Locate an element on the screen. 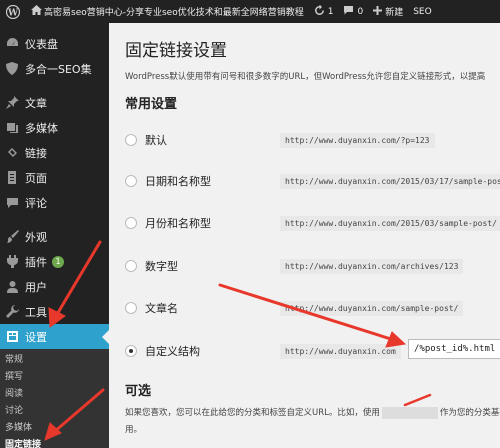  link-icon is located at coordinates (12, 153).